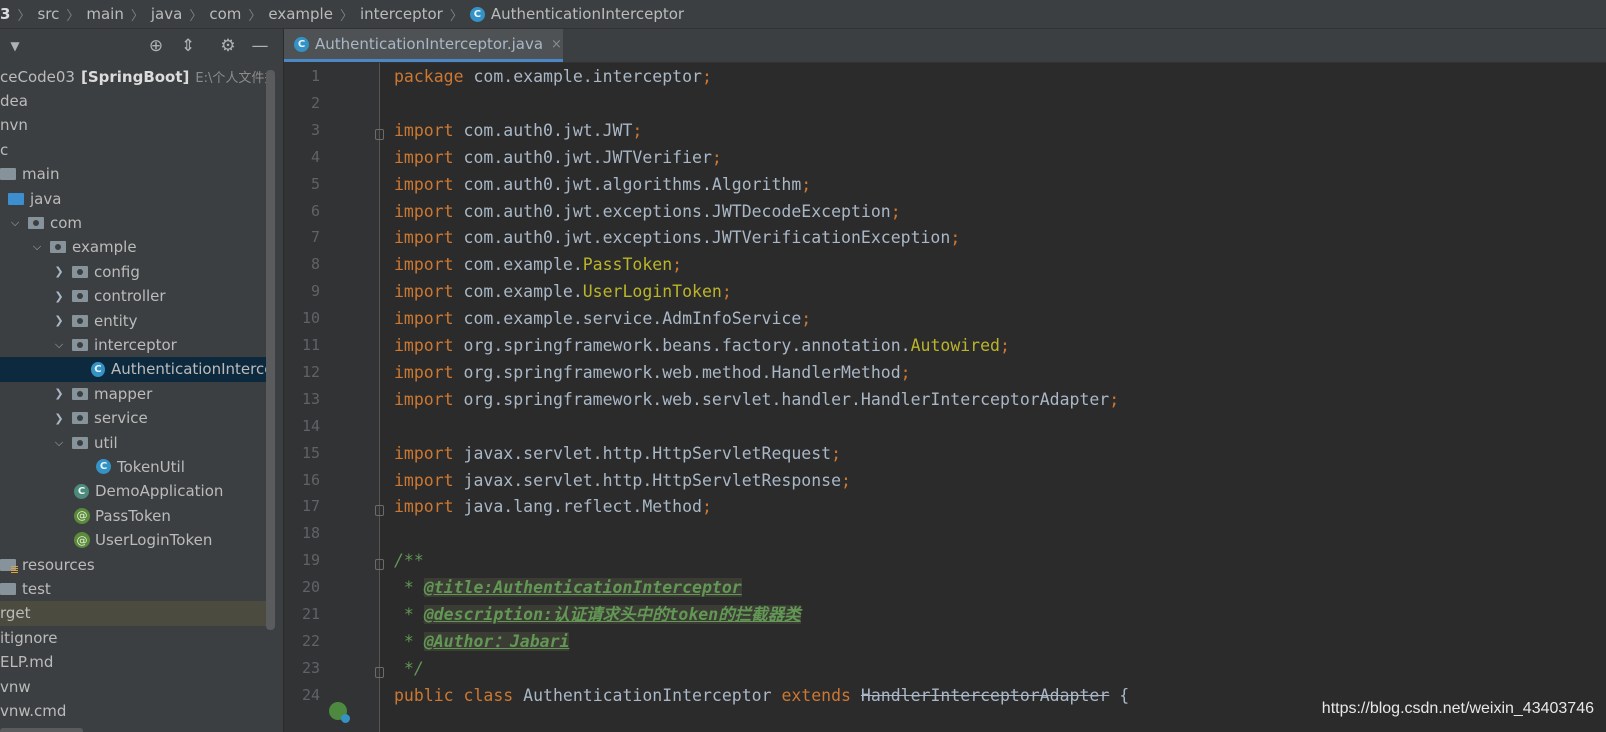 The height and width of the screenshot is (732, 1606). Describe the element at coordinates (568, 587) in the screenshot. I see `code-line: * @title:AuthenticationInterceptor` at that location.